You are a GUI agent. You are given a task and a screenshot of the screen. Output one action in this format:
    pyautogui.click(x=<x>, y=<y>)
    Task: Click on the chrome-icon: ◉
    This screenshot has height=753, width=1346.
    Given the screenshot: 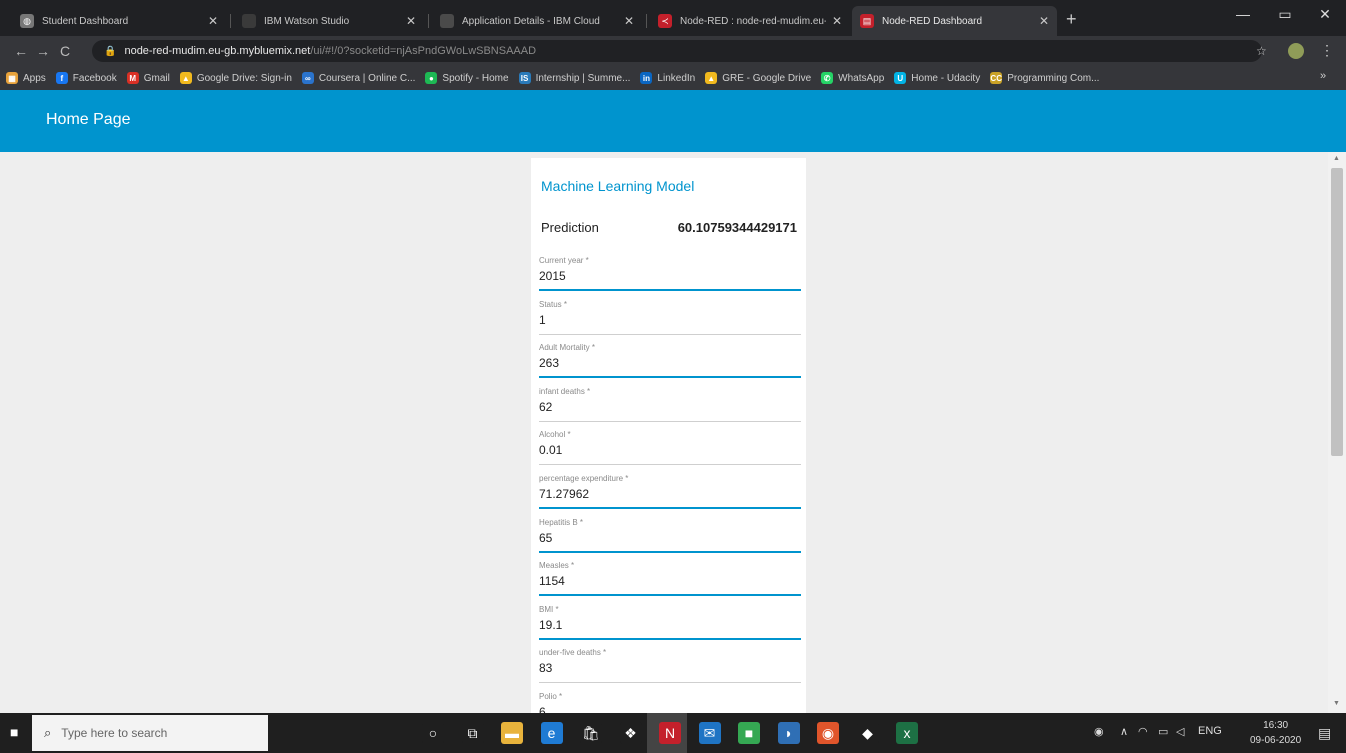 What is the action you would take?
    pyautogui.click(x=828, y=733)
    